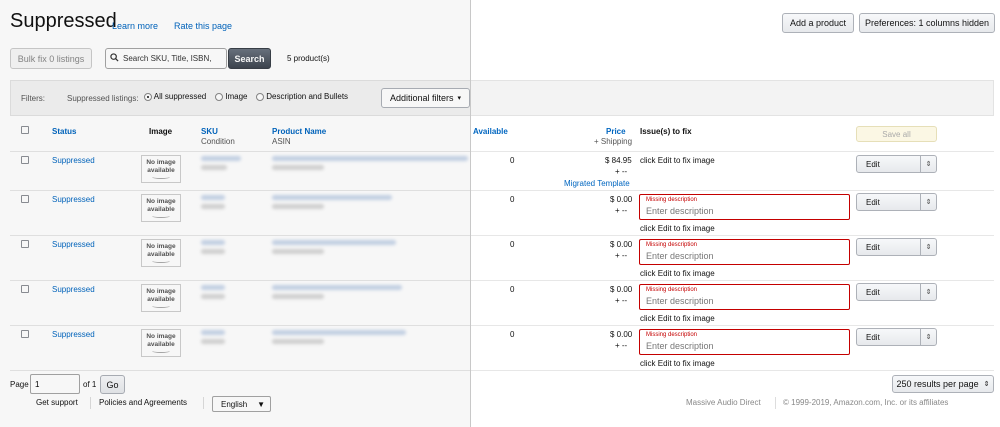 This screenshot has height=427, width=1000. Describe the element at coordinates (281, 141) in the screenshot. I see `column-header-asin: ASIN` at that location.